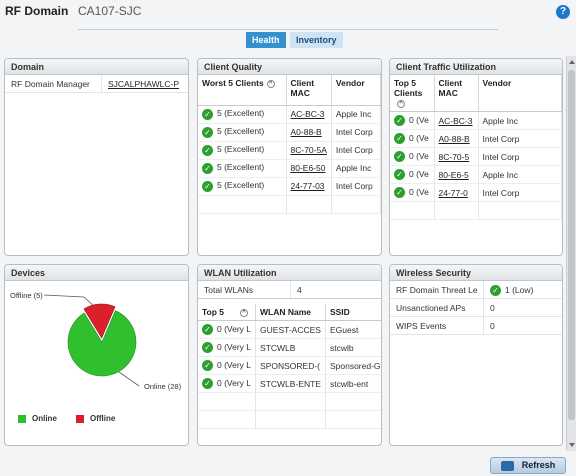 This screenshot has height=476, width=576. What do you see at coordinates (519, 290) in the screenshot?
I see `threat-level-value: 1 (Low)` at bounding box center [519, 290].